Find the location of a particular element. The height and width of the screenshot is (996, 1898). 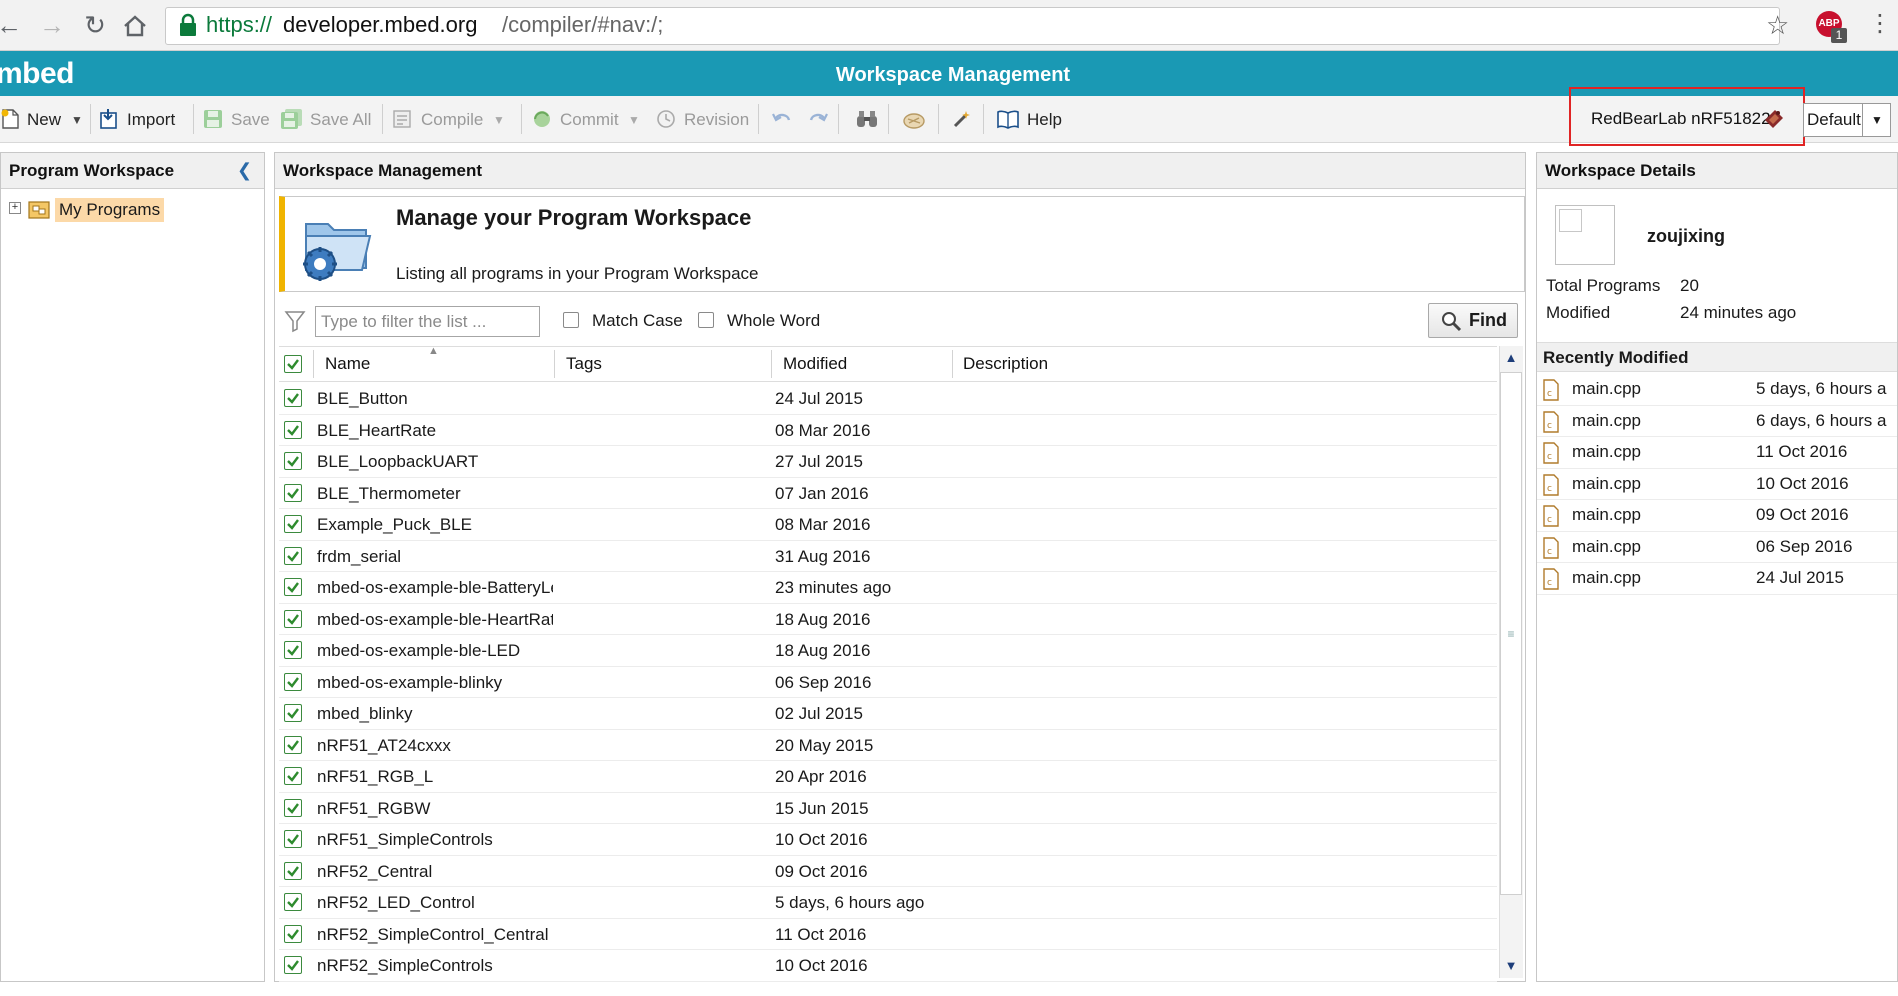

program-name: nRF52_LED_Control is located at coordinates (435, 903).